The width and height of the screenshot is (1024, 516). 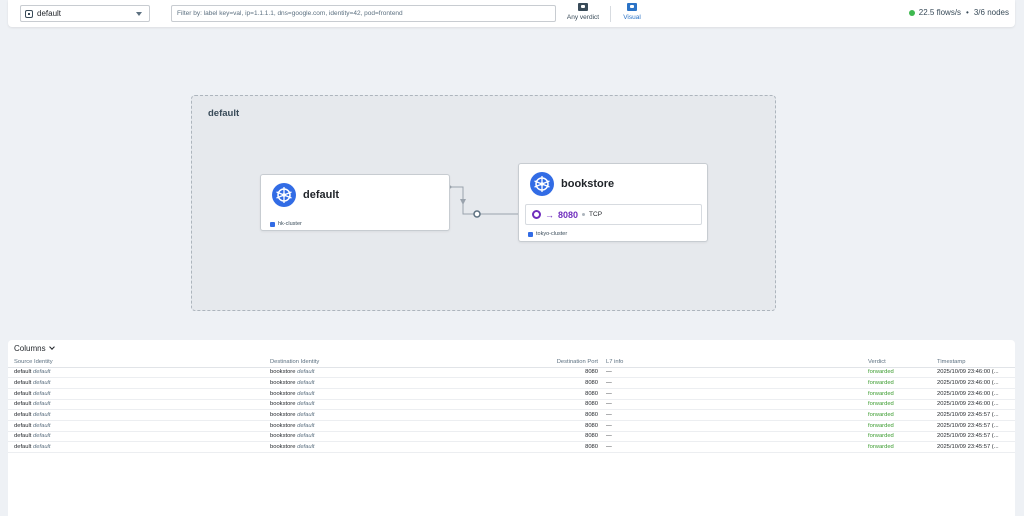 I want to click on port-separator, so click(x=584, y=214).